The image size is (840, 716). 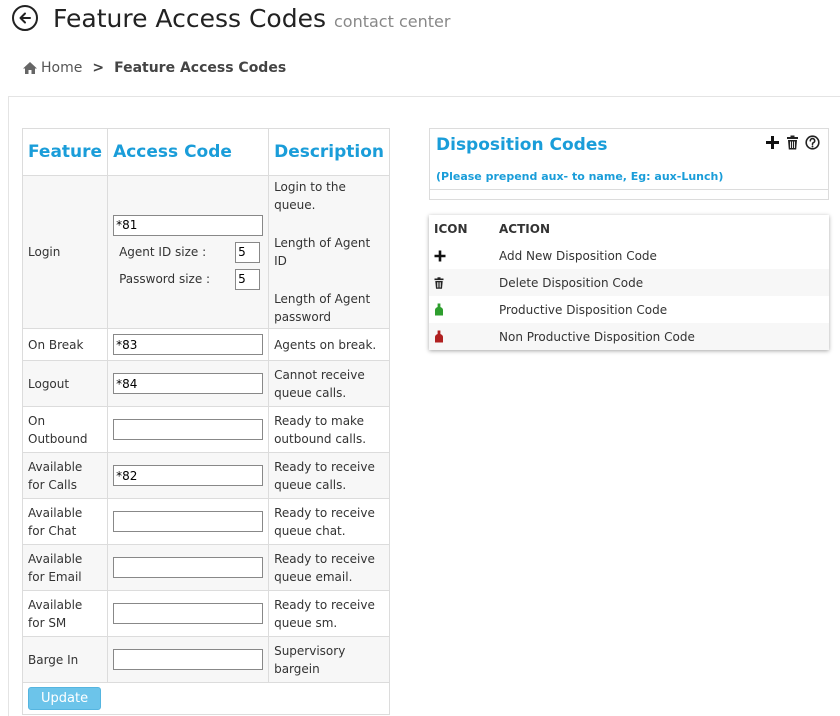 I want to click on legend-action: Delete Disposition Code, so click(x=571, y=282).